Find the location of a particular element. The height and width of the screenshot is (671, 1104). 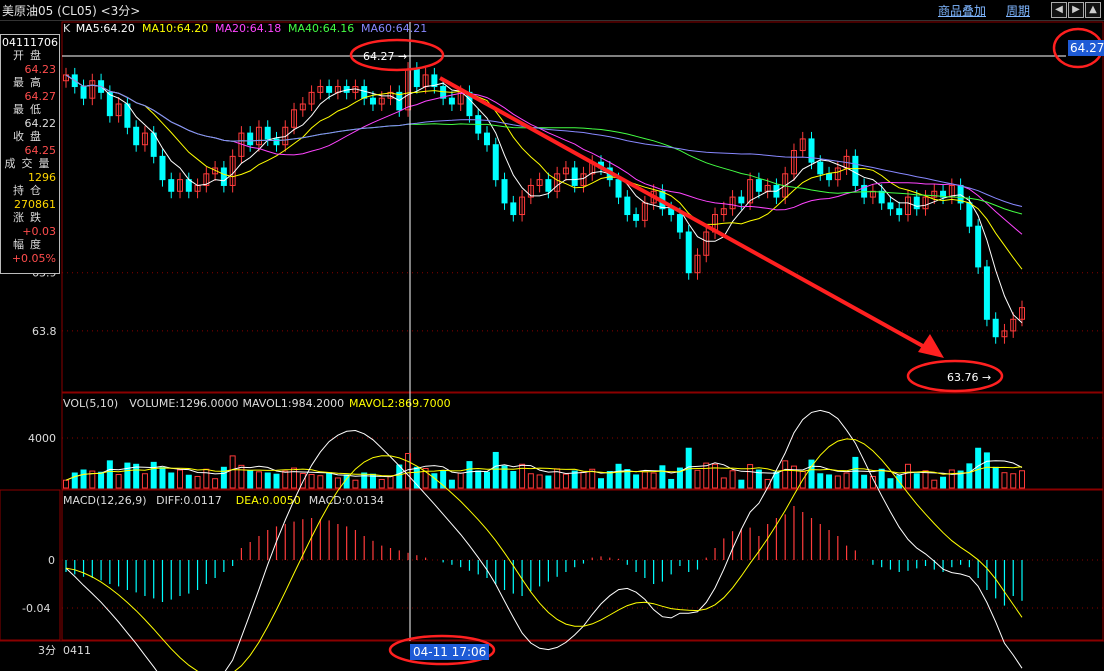

side-label: 最低 is located at coordinates (30, 109).